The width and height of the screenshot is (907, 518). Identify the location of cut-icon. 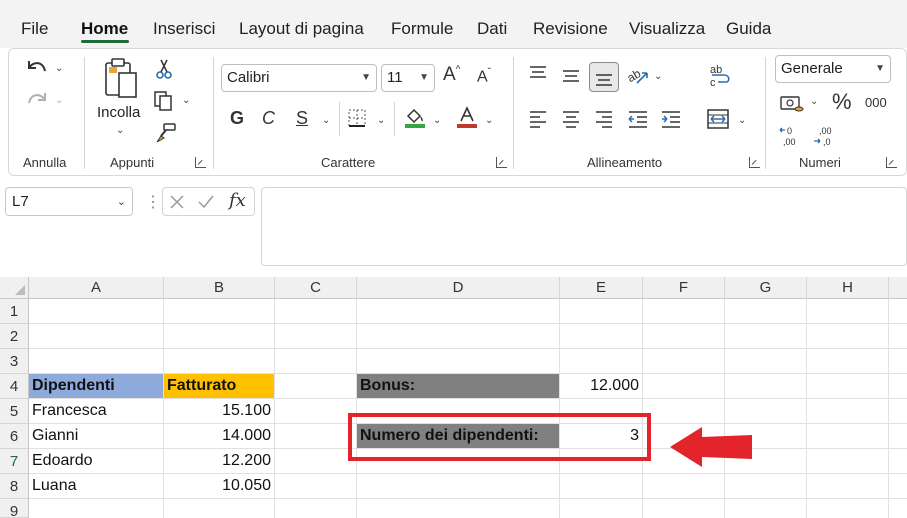
(164, 69).